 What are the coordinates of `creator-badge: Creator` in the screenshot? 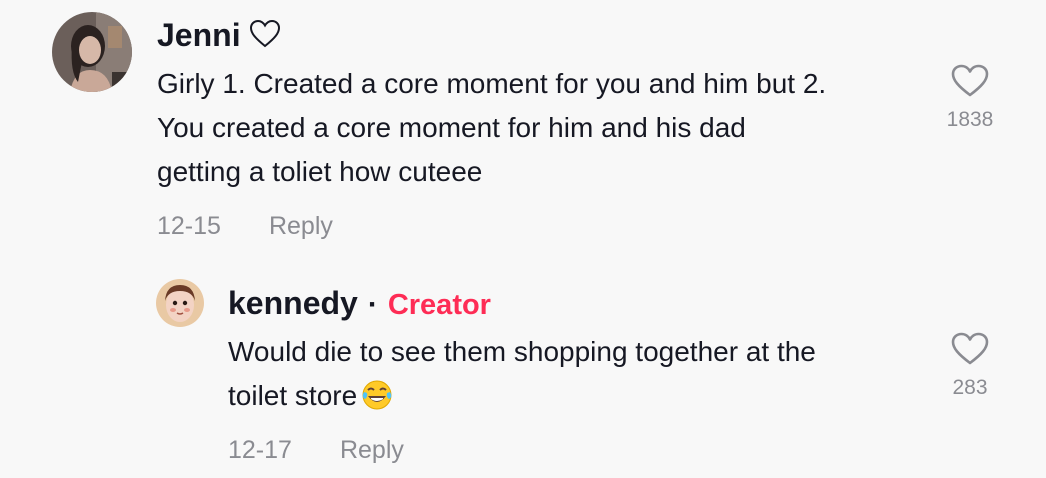 It's located at (439, 305).